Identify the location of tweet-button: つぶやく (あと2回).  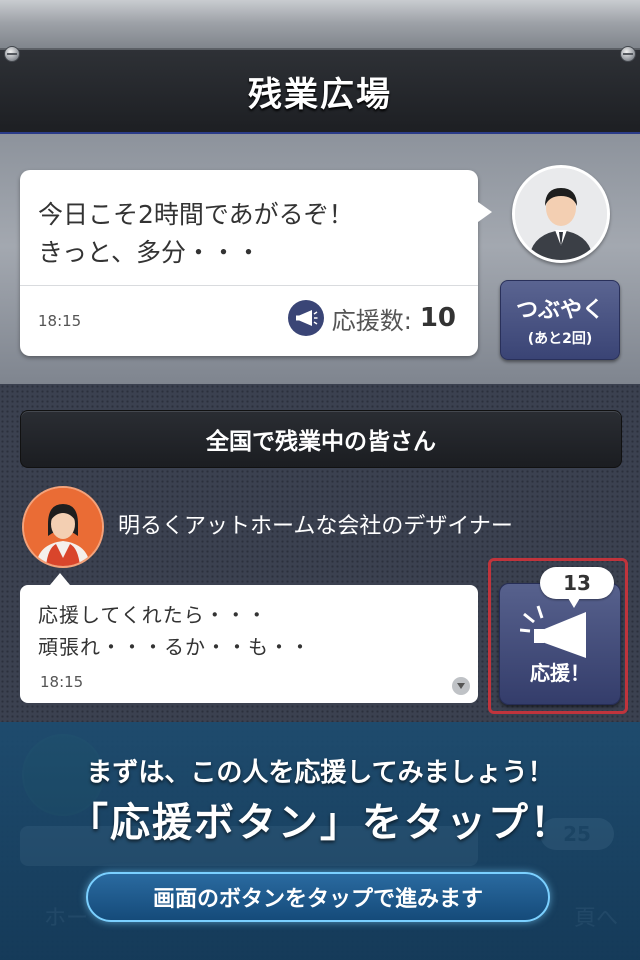
(560, 320).